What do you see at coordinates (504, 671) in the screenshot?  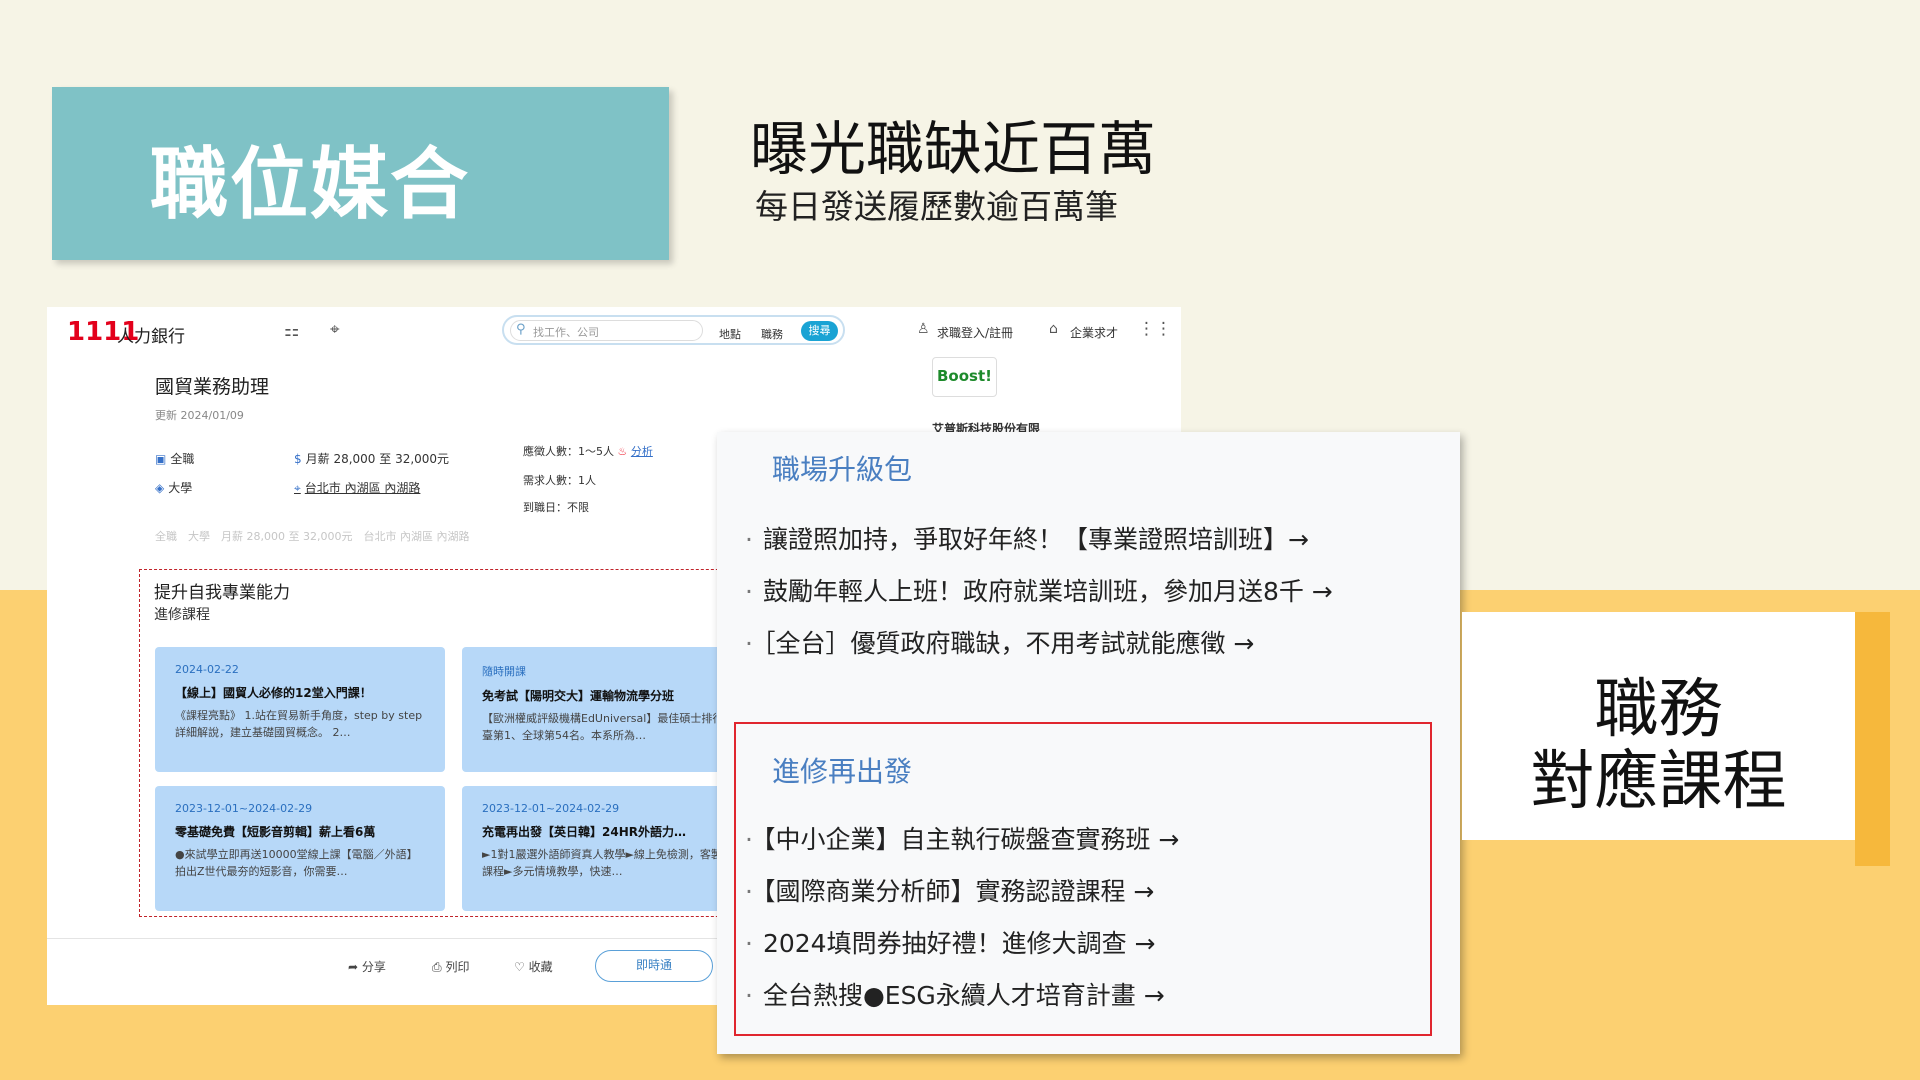 I see `course-date: 隨時開課` at bounding box center [504, 671].